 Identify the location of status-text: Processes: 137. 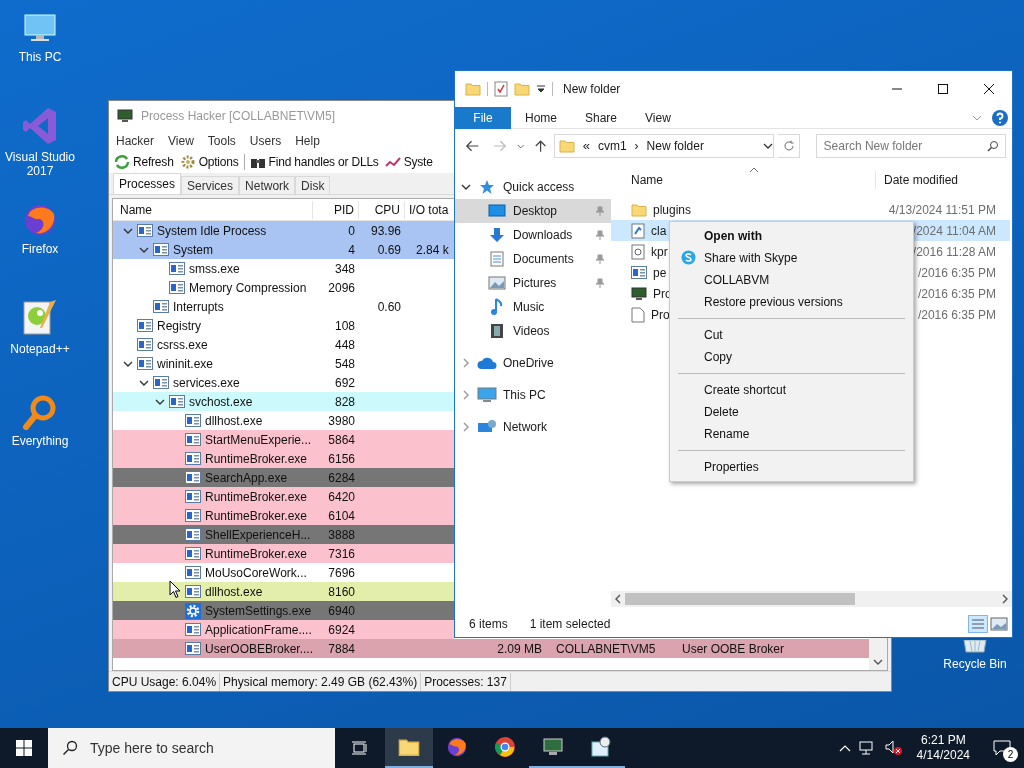
(466, 681).